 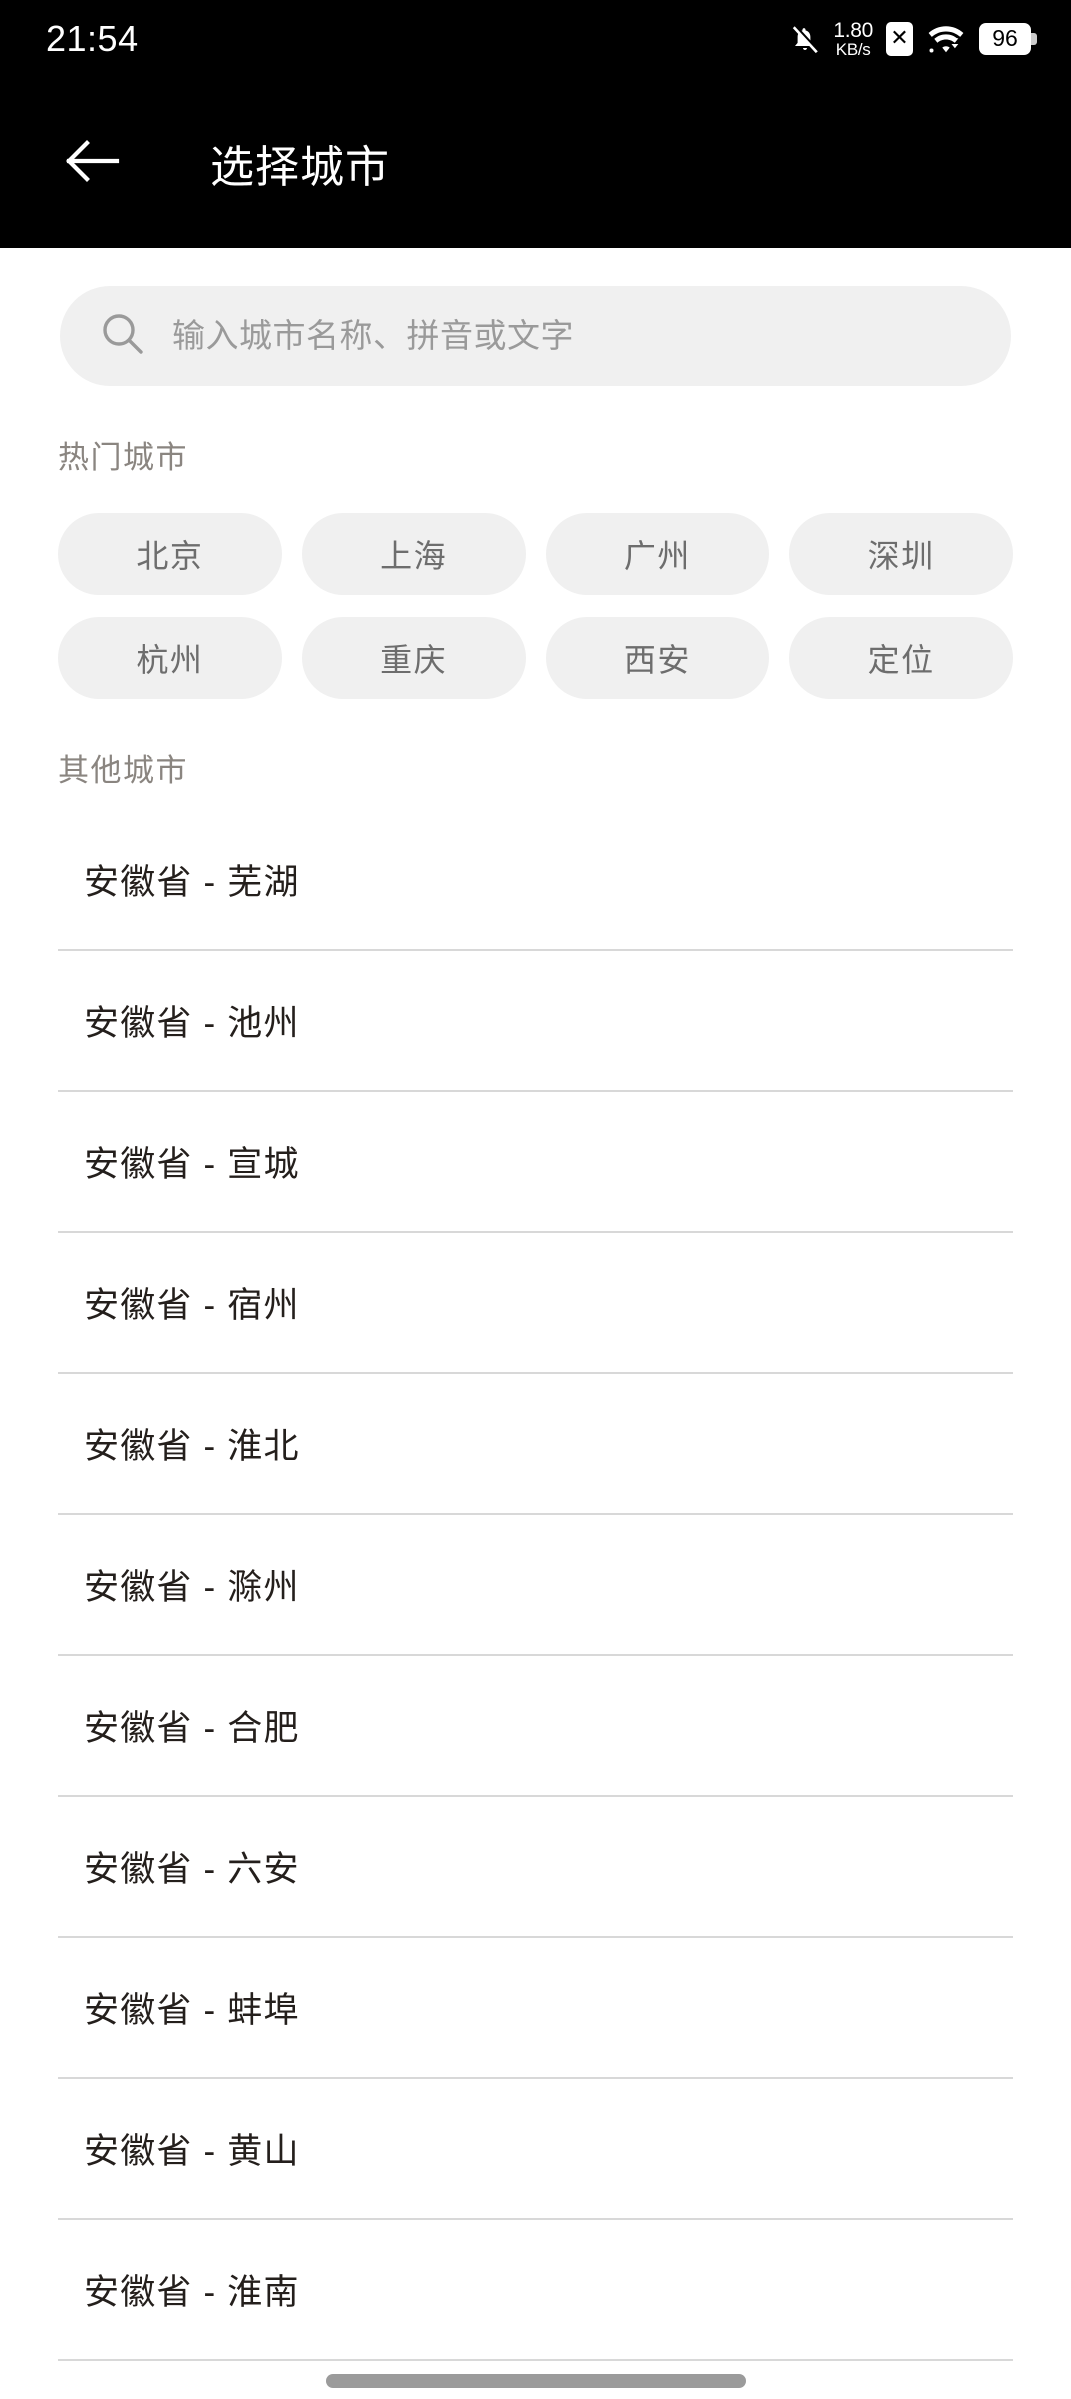 I want to click on hot-city-chip: 北京, so click(x=170, y=554).